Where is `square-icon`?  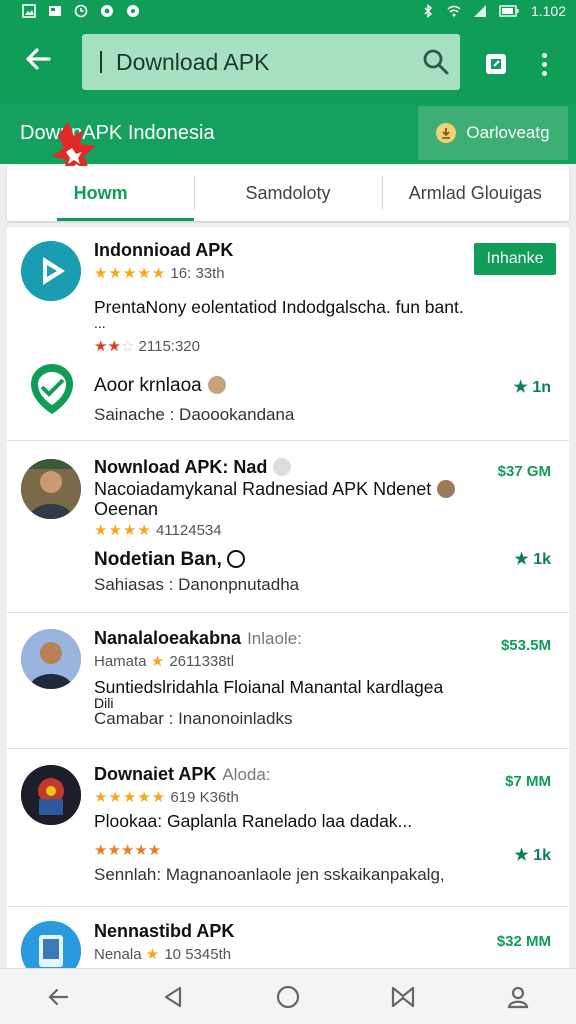 square-icon is located at coordinates (496, 64).